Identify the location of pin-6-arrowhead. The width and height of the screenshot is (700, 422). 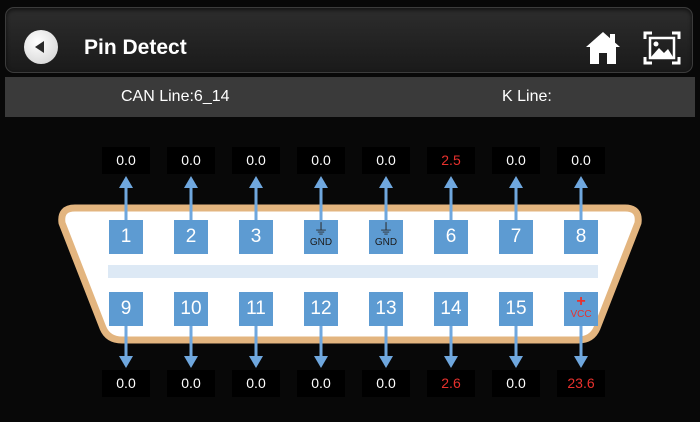
(451, 182).